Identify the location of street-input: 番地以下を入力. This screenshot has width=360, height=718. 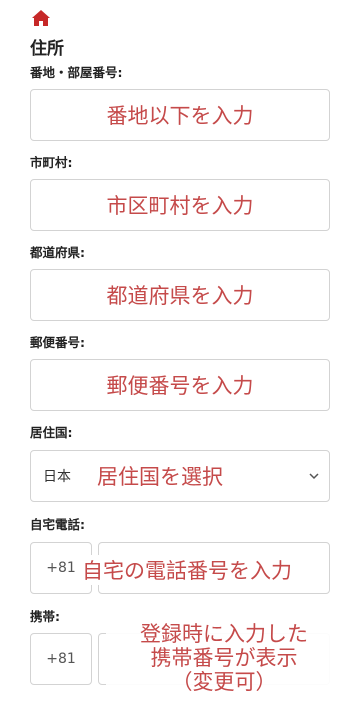
(180, 115).